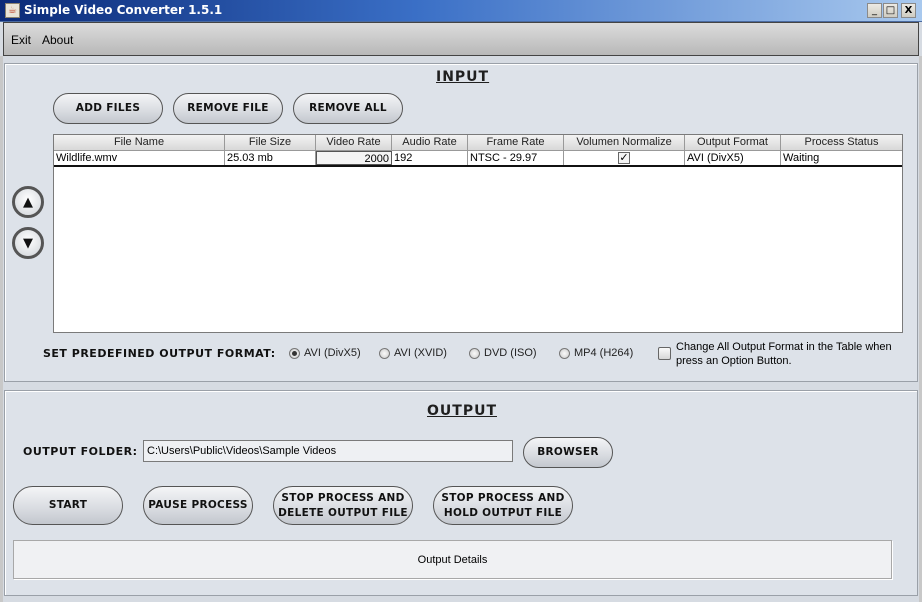 Image resolution: width=922 pixels, height=602 pixels. Describe the element at coordinates (568, 452) in the screenshot. I see `browser-button: BROWSER` at that location.